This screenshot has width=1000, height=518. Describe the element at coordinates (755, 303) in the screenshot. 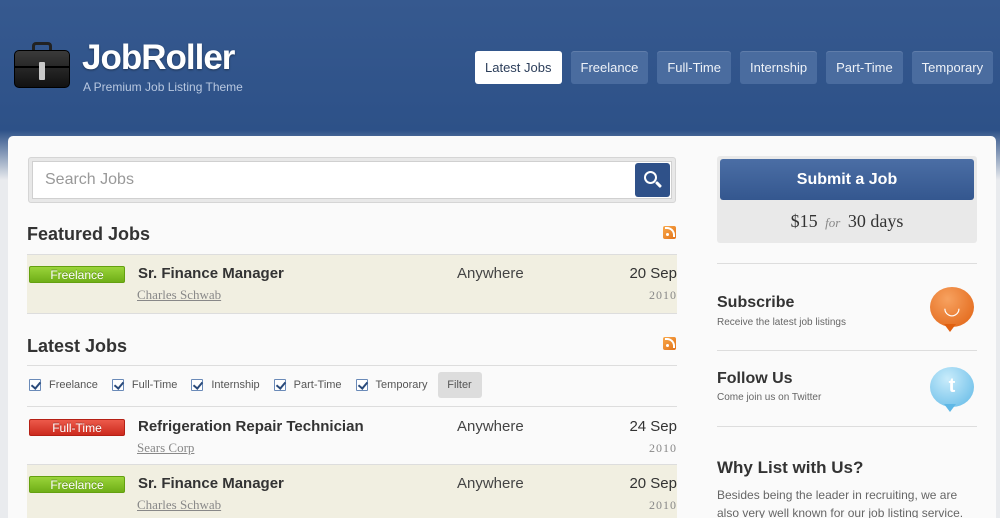

I see `subscribe-heading: Subscribe` at that location.